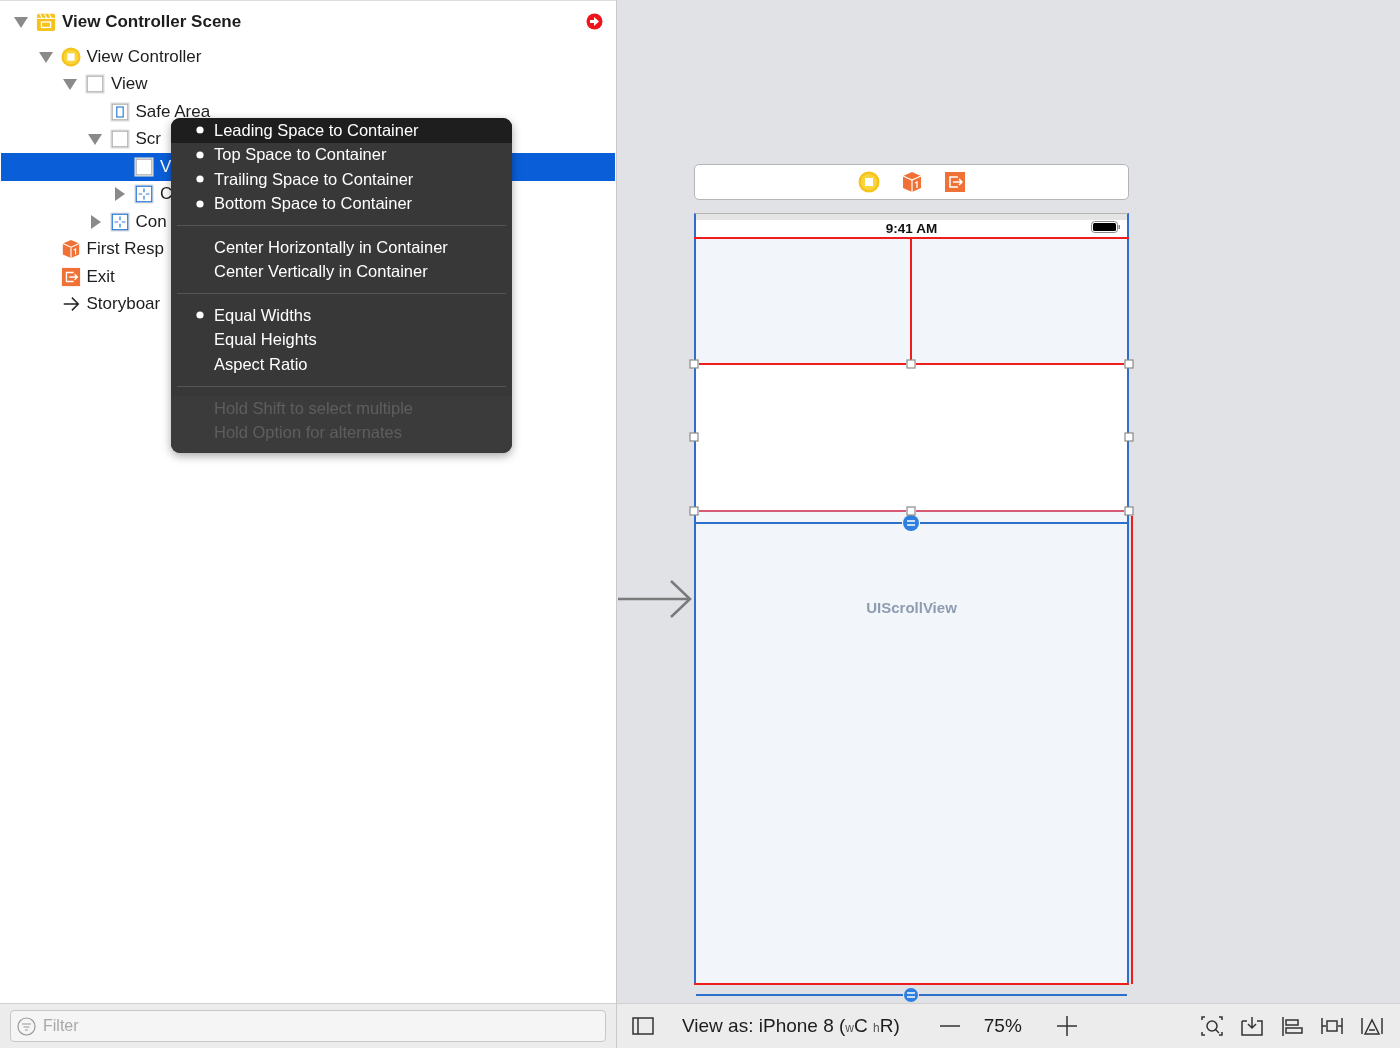 The width and height of the screenshot is (1400, 1048). What do you see at coordinates (911, 608) in the screenshot?
I see `scroll-view-label: UIScrollView` at bounding box center [911, 608].